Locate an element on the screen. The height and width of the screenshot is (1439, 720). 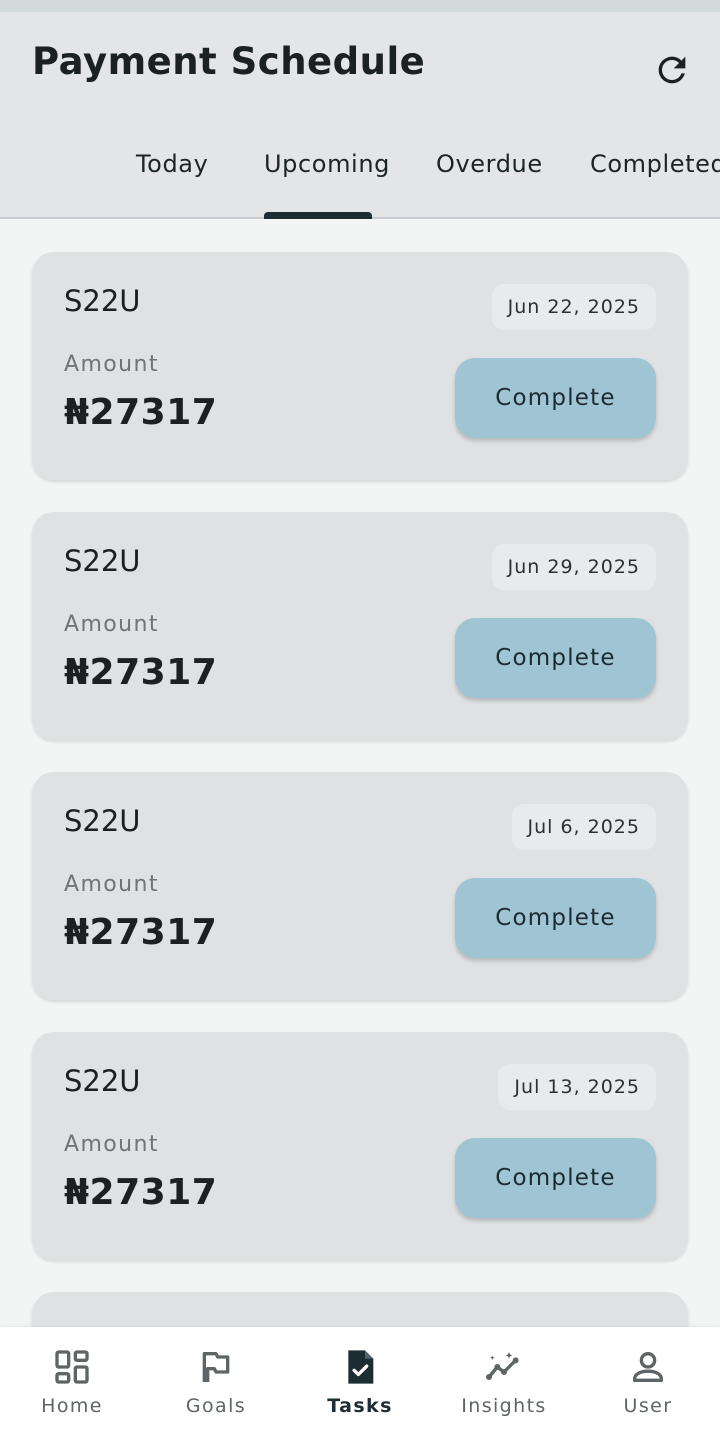
page-title: Payment Schedule is located at coordinates (229, 61).